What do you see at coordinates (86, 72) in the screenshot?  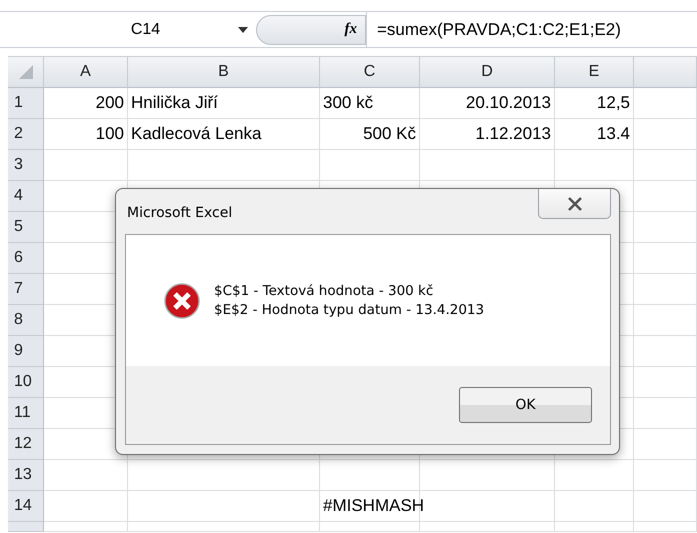 I see `column-header: A` at bounding box center [86, 72].